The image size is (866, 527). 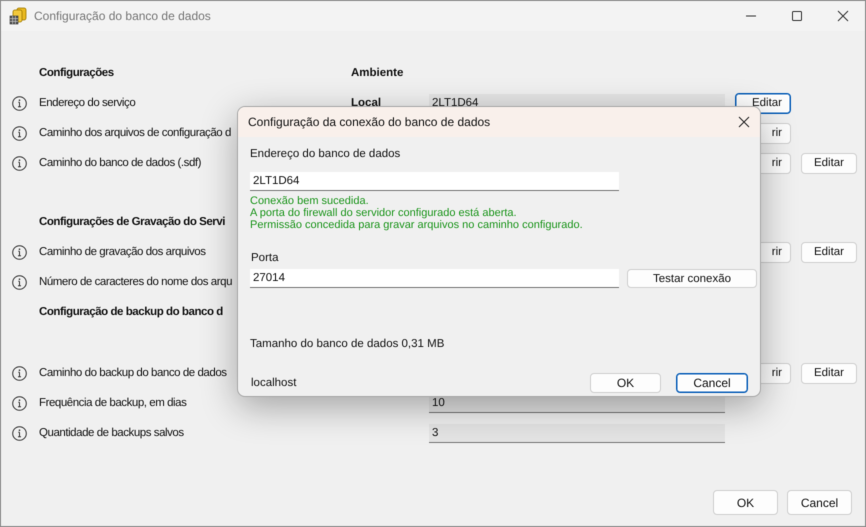 I want to click on host-label: localhost, so click(x=273, y=383).